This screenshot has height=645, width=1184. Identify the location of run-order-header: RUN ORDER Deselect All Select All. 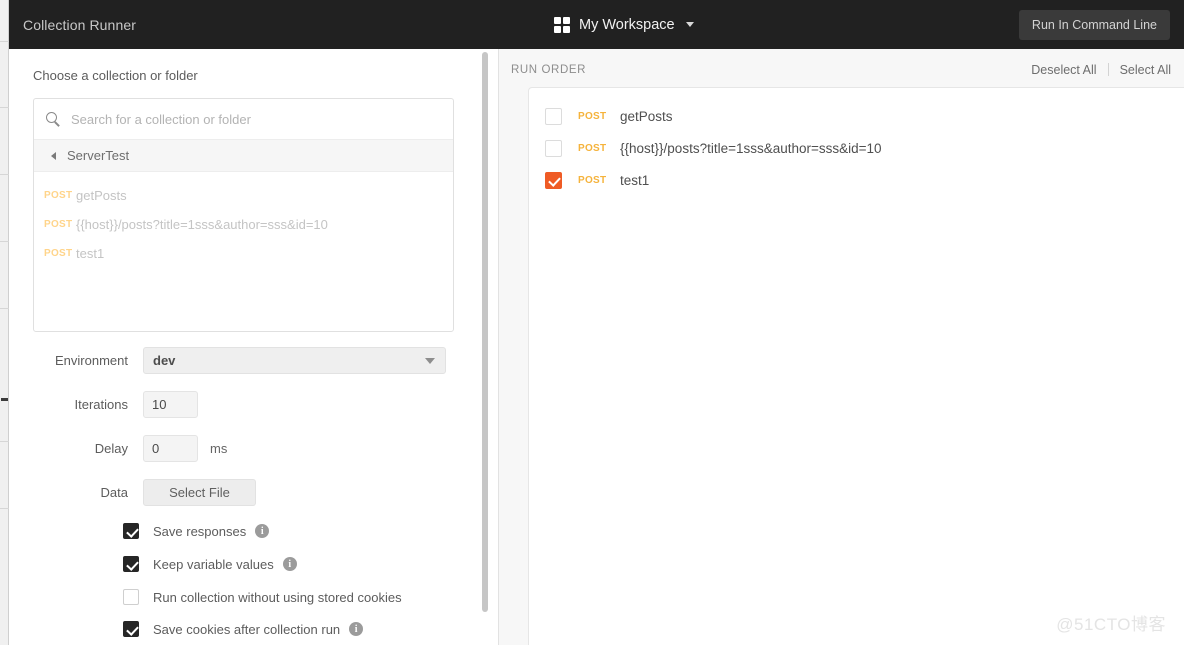
(841, 69).